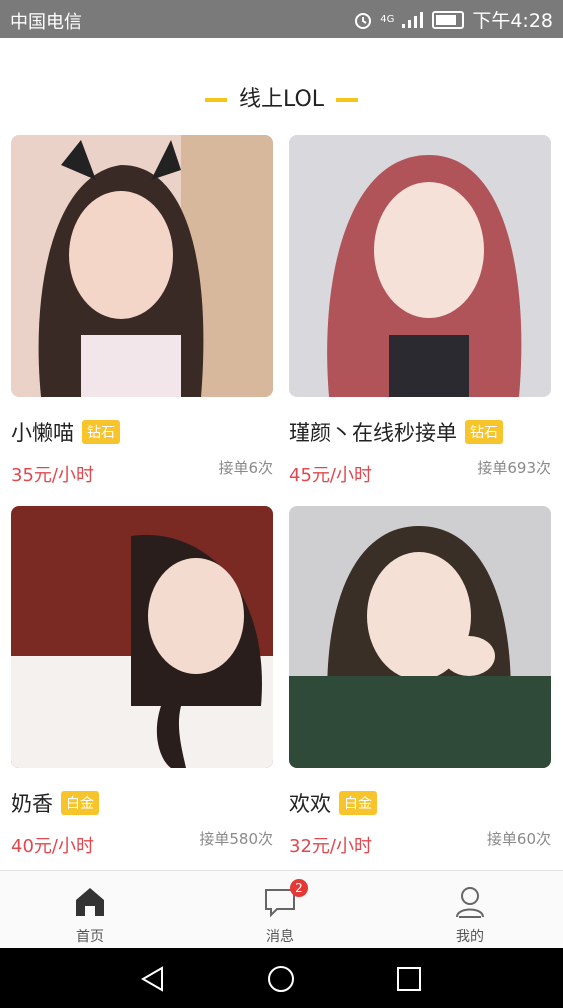 The height and width of the screenshot is (1008, 563). I want to click on tab-home: 首页, so click(90, 910).